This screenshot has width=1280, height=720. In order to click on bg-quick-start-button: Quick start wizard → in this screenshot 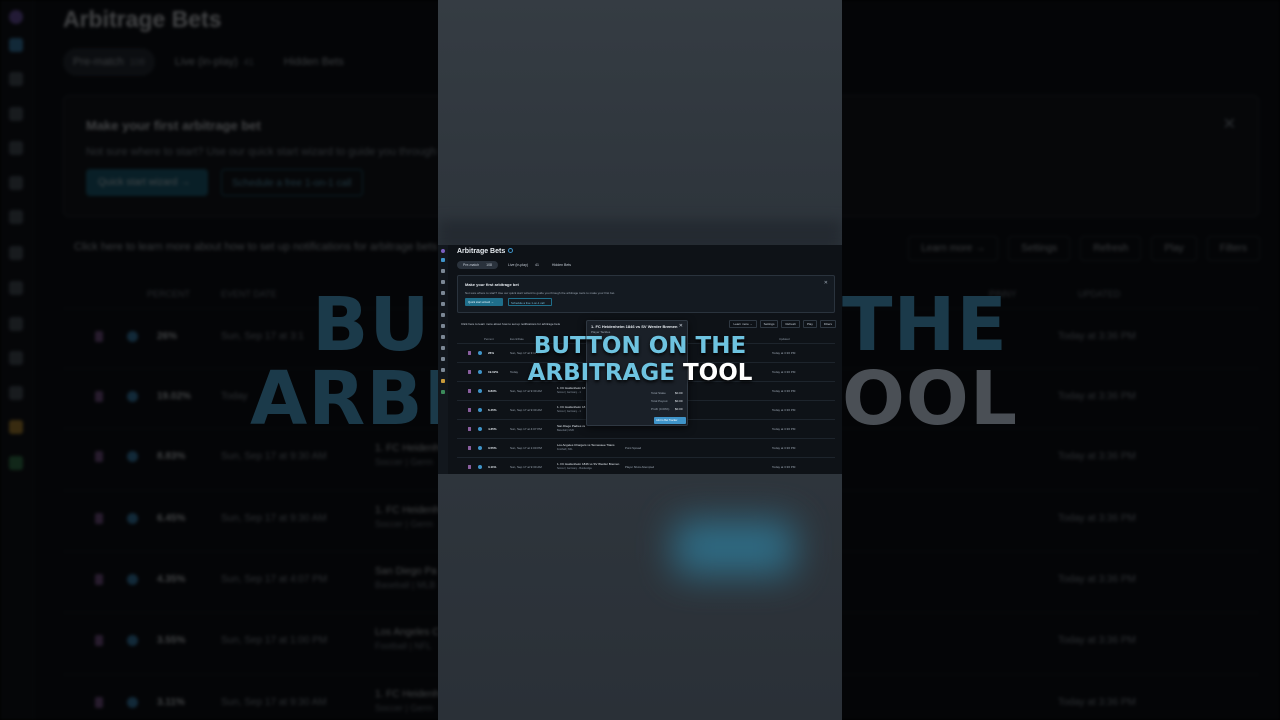, I will do `click(147, 182)`.